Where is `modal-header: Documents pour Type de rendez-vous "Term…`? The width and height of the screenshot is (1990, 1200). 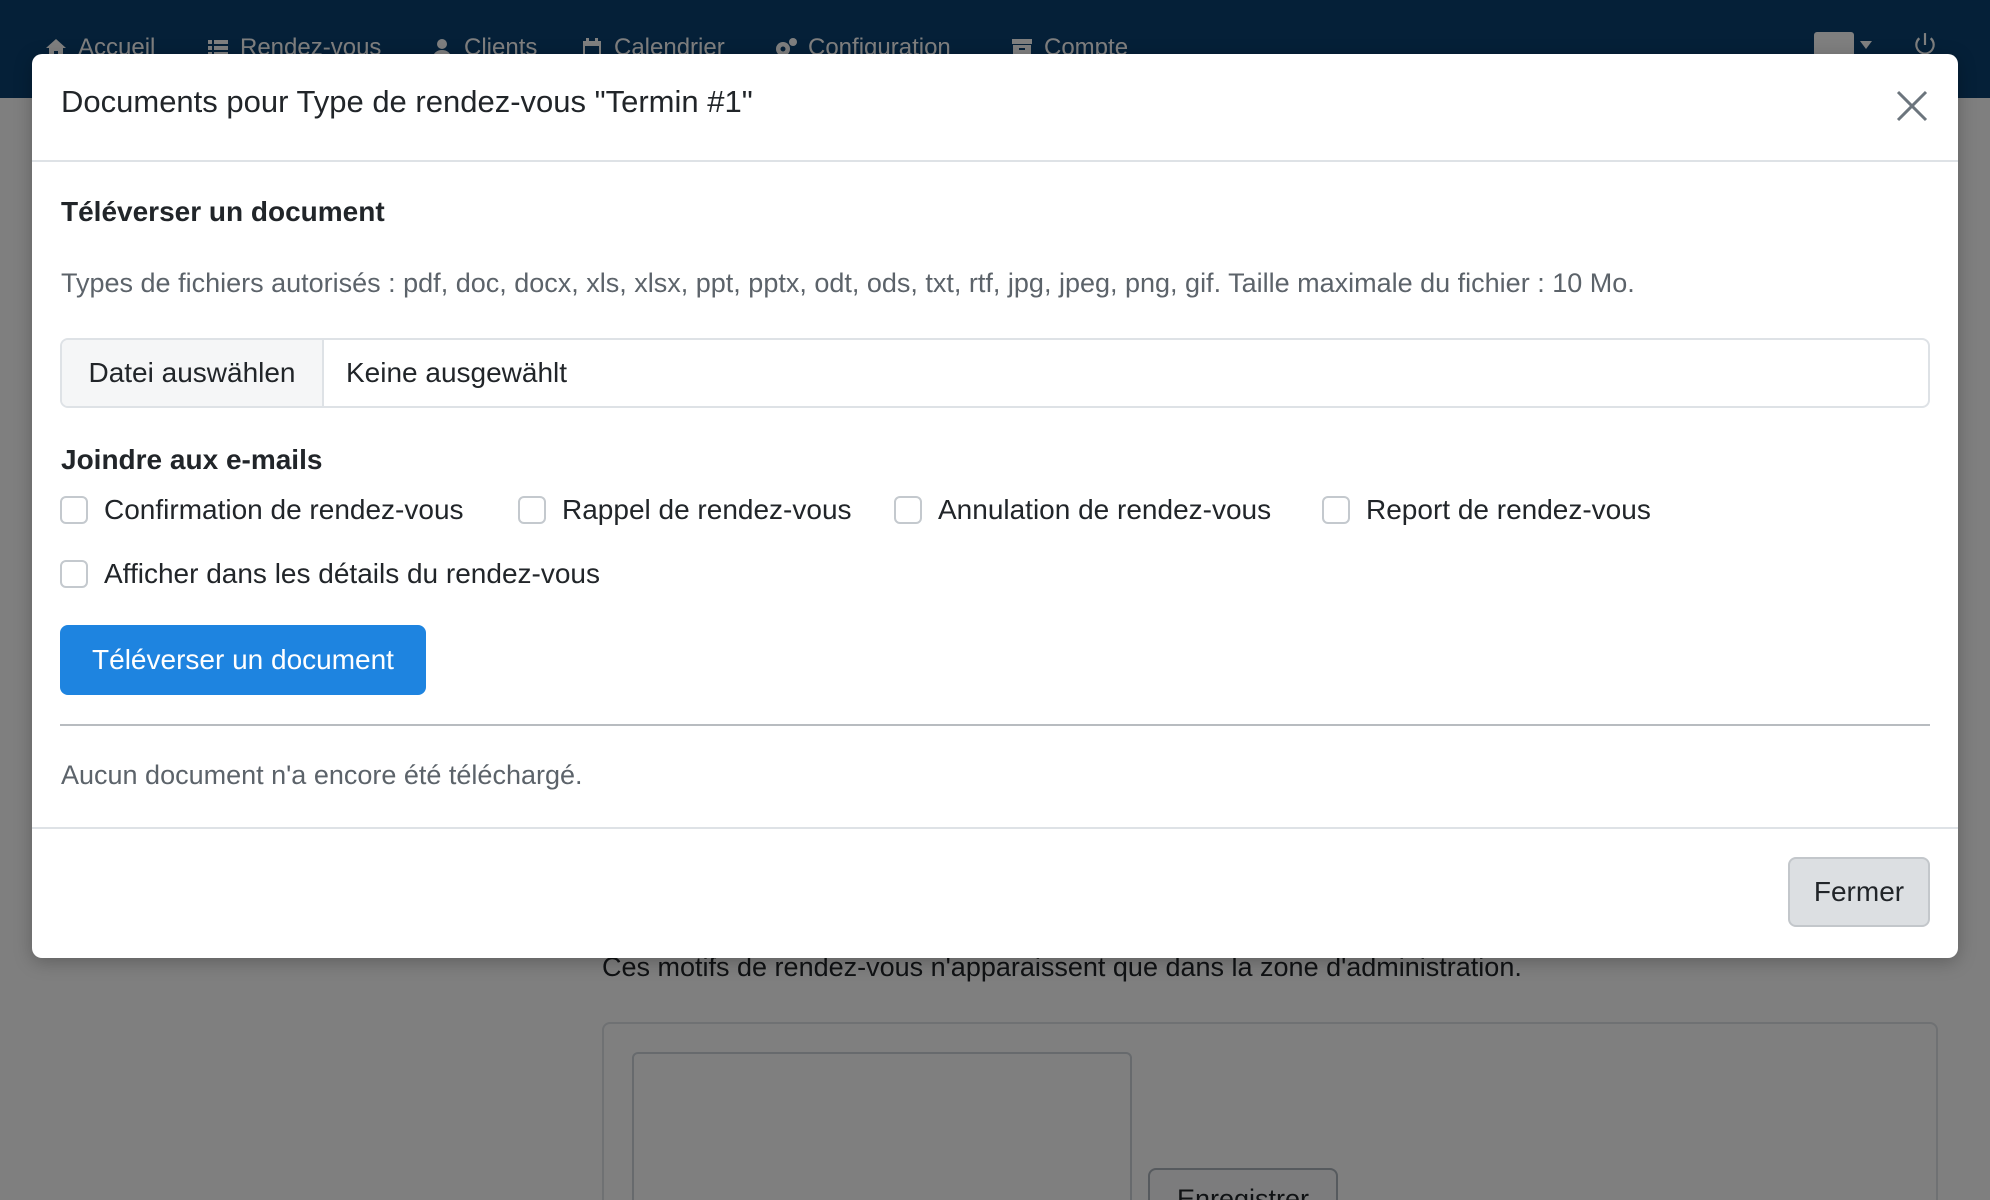
modal-header: Documents pour Type de rendez-vous "Term… is located at coordinates (995, 108).